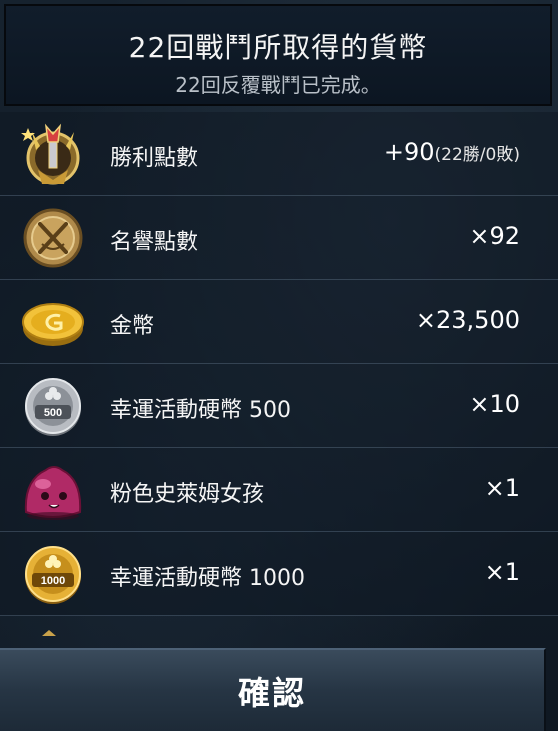  I want to click on result-subtitle: 22回反覆戰鬥已完成。, so click(278, 85).